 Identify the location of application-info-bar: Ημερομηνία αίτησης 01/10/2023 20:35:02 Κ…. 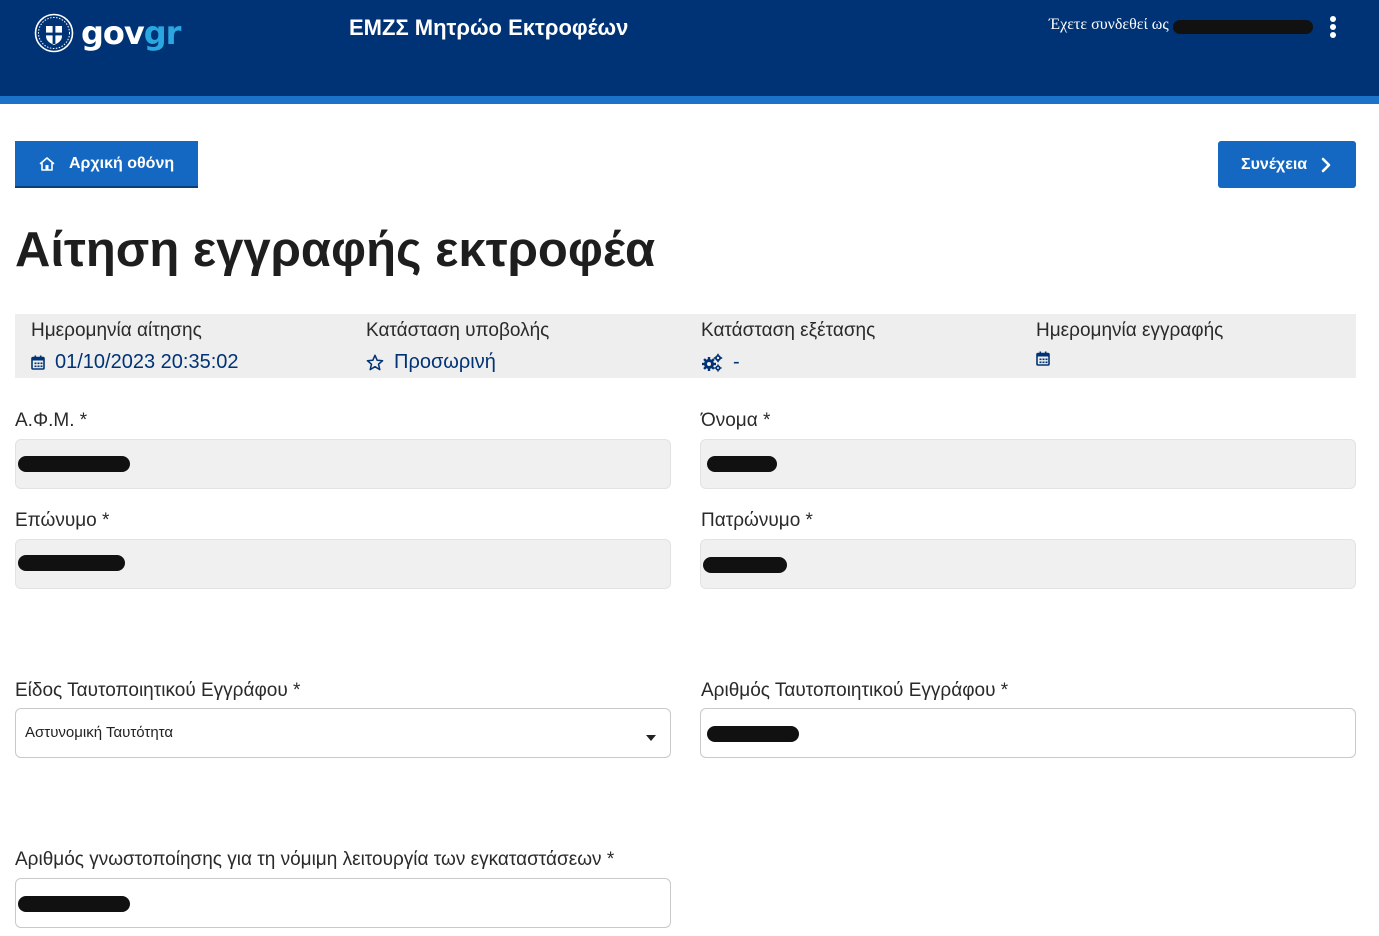
(685, 346).